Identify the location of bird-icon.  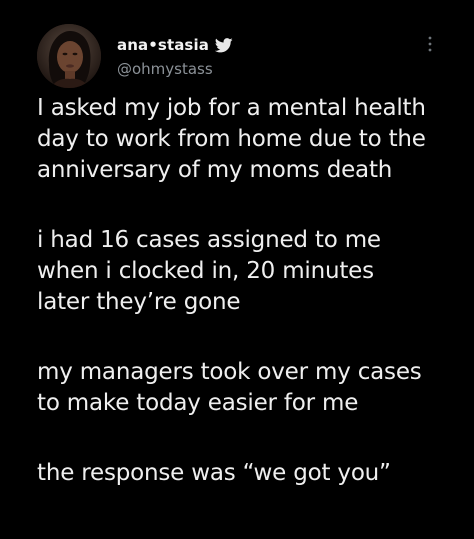
(223, 45).